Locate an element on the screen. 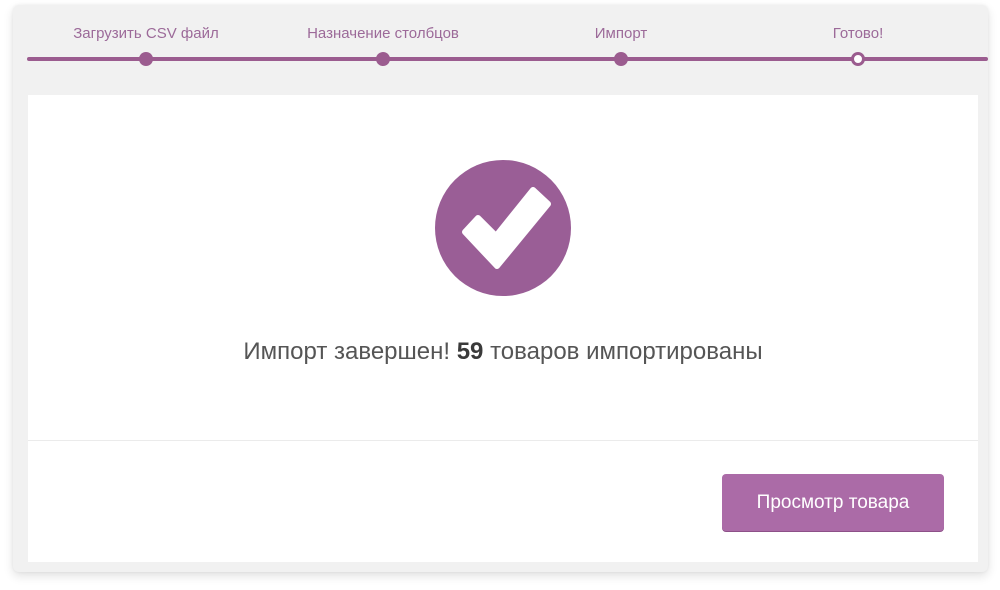  step-mapping-label: Назначение столбцов is located at coordinates (383, 33).